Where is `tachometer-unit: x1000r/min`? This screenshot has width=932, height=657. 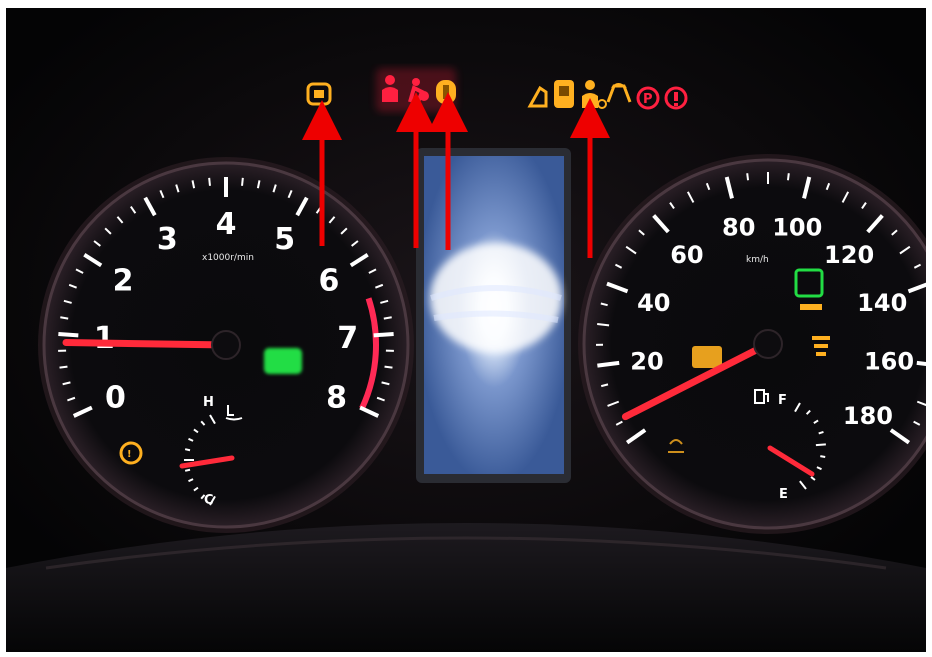 tachometer-unit: x1000r/min is located at coordinates (228, 258).